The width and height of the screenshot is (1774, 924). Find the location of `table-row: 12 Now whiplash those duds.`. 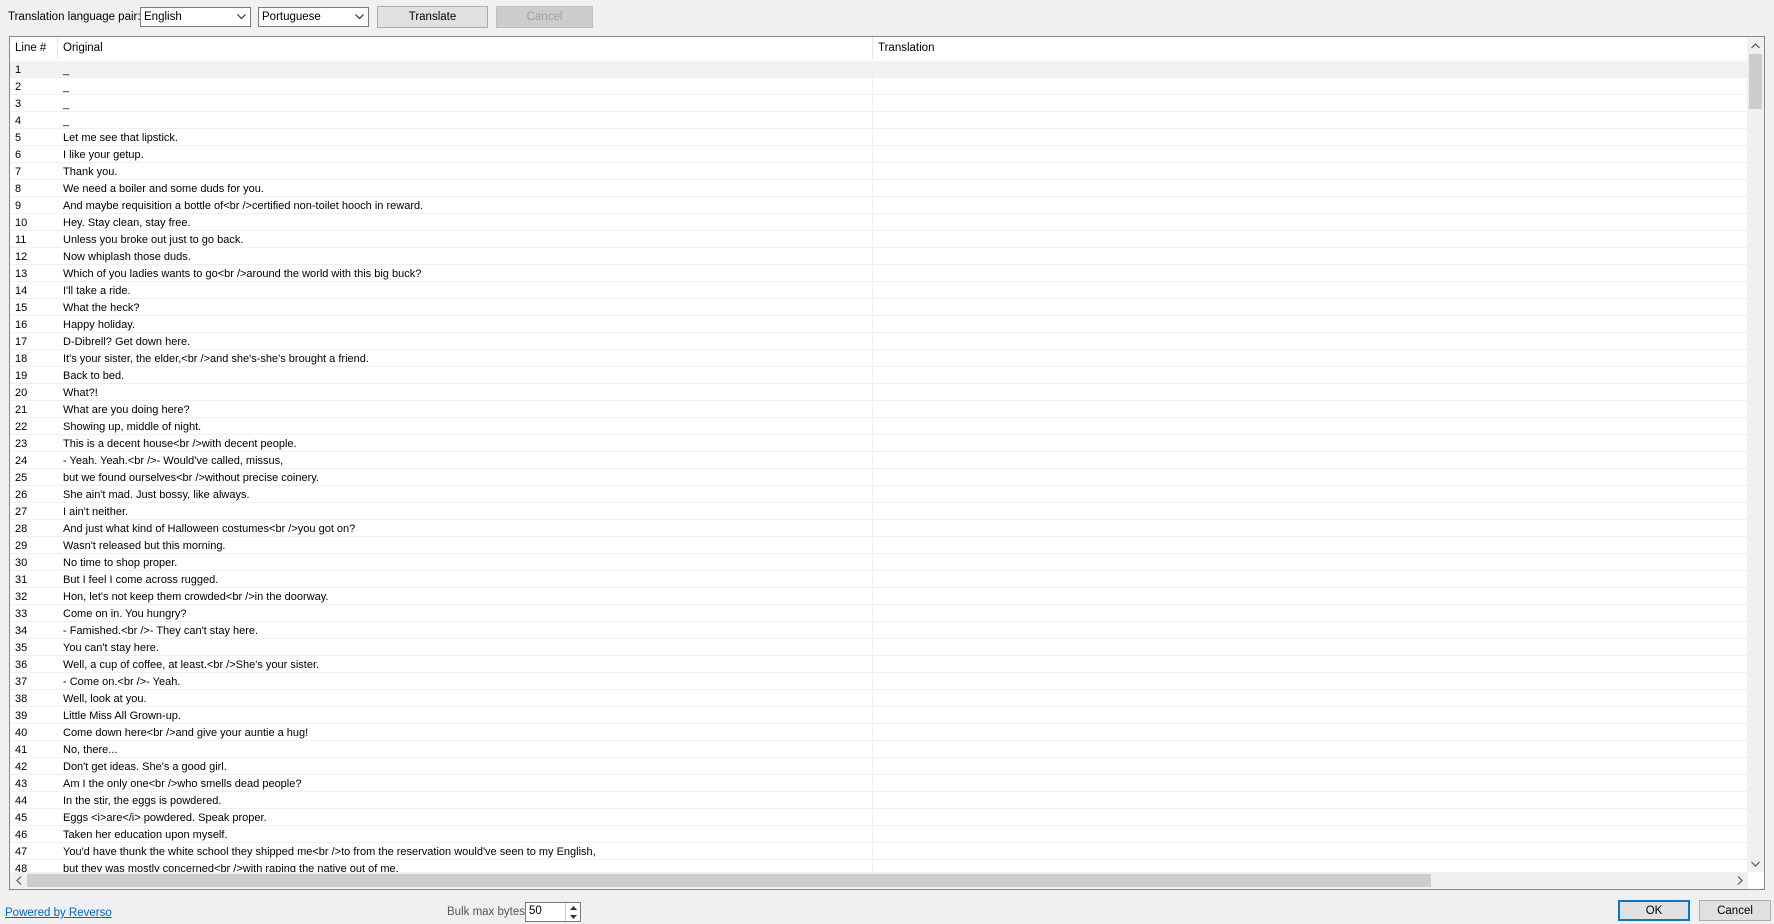

table-row: 12 Now whiplash those duds. is located at coordinates (880, 256).